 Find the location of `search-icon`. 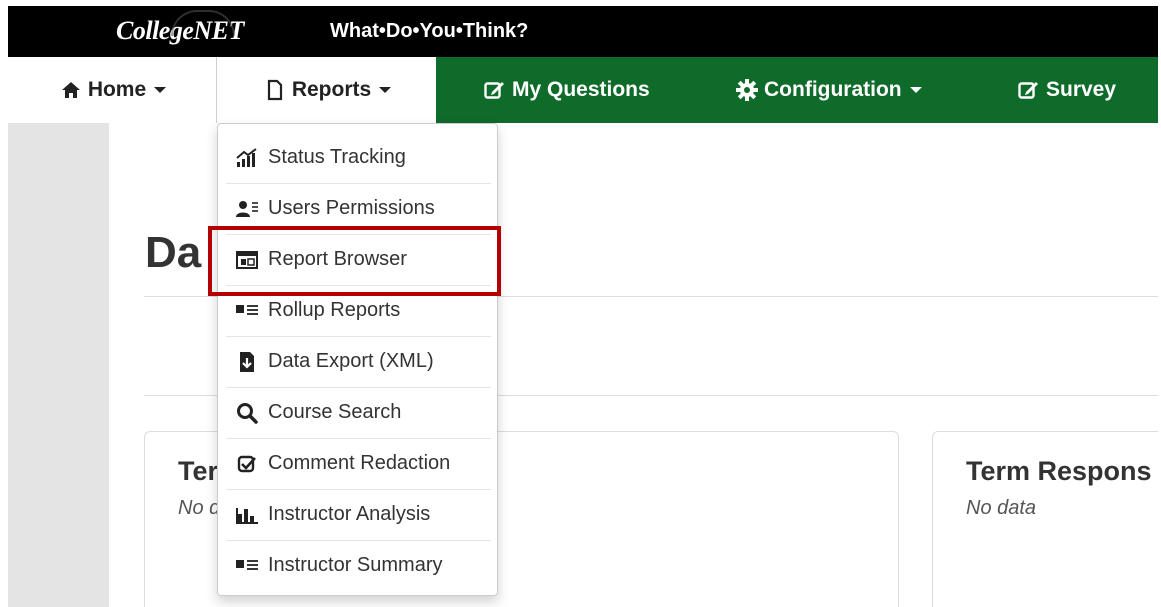

search-icon is located at coordinates (247, 413).